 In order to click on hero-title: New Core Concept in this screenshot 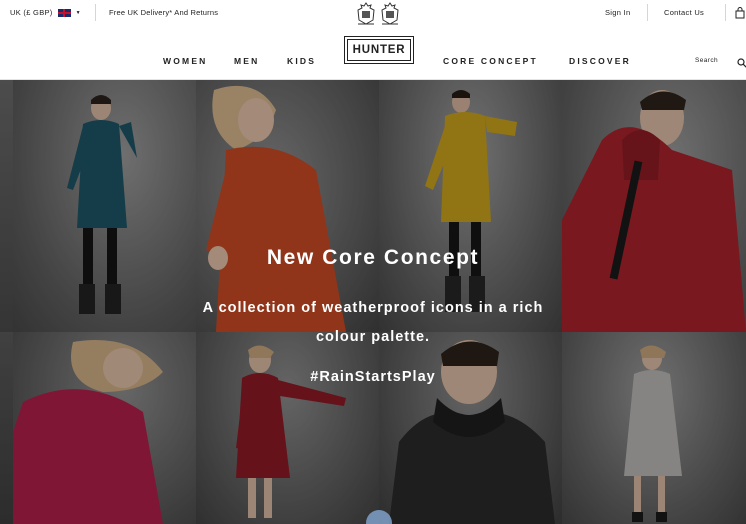, I will do `click(373, 257)`.